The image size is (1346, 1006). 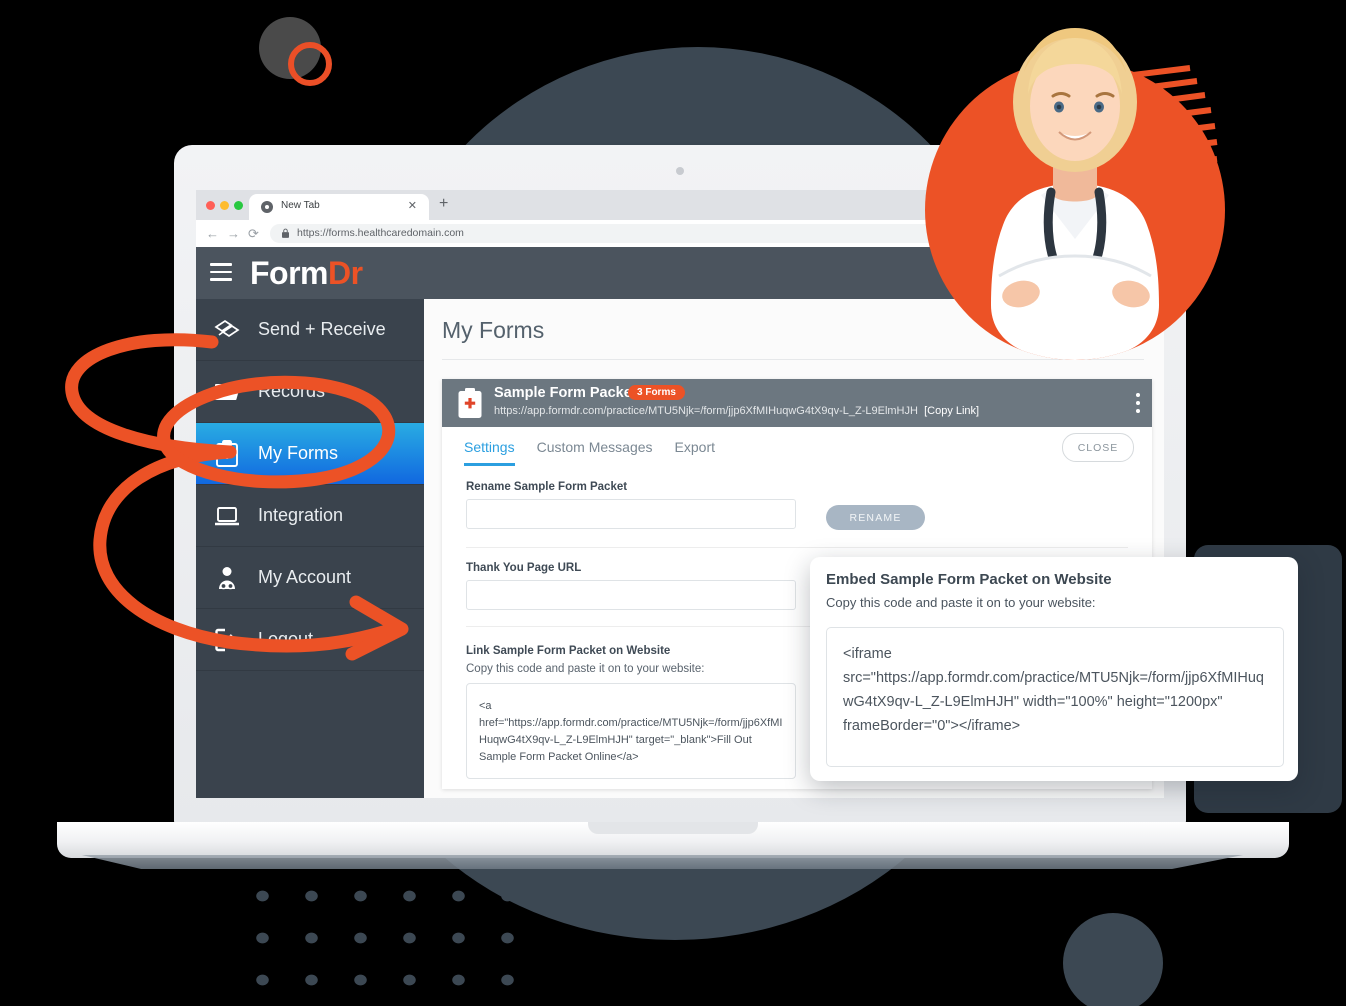 I want to click on sidebar-item-label: Records, so click(x=292, y=391).